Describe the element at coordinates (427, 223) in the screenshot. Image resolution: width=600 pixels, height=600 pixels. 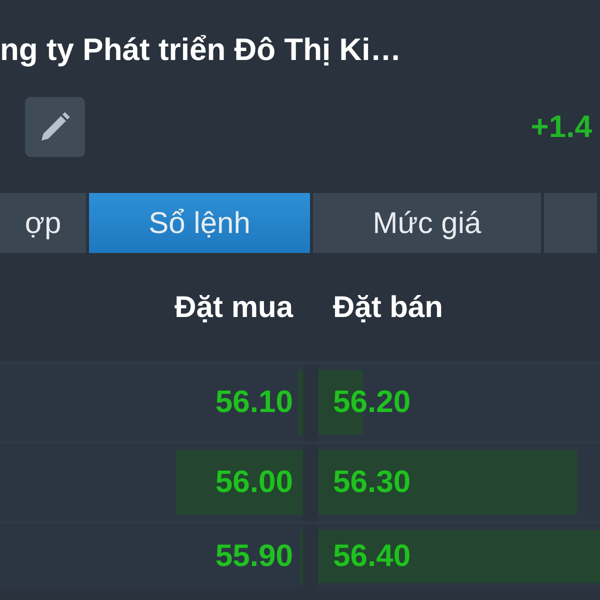
I see `tab: Mức giá` at that location.